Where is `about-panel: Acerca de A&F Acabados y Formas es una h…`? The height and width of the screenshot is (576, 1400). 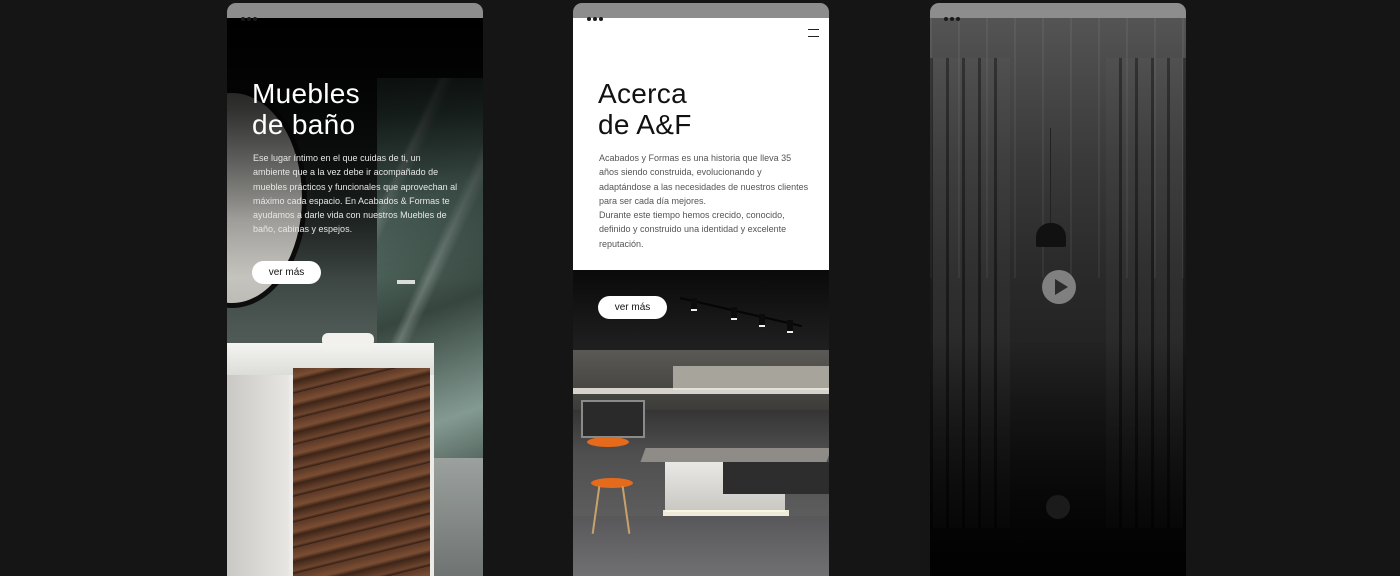
about-panel: Acerca de A&F Acabados y Formas es una h… is located at coordinates (701, 144).